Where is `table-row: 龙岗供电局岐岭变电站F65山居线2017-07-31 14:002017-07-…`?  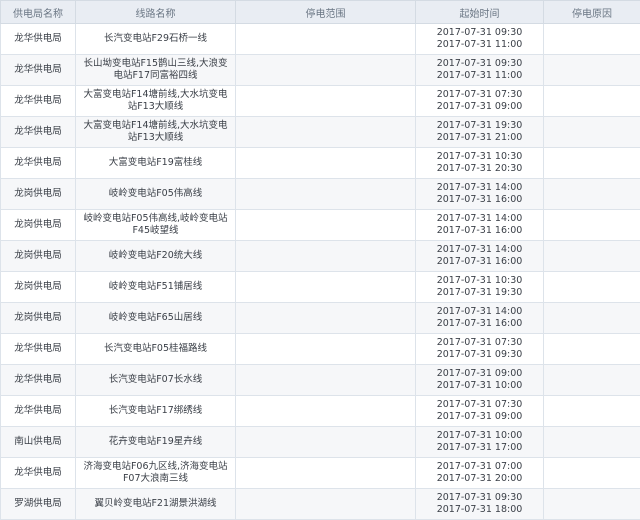 table-row: 龙岗供电局岐岭变电站F65山居线2017-07-31 14:002017-07-… is located at coordinates (320, 318).